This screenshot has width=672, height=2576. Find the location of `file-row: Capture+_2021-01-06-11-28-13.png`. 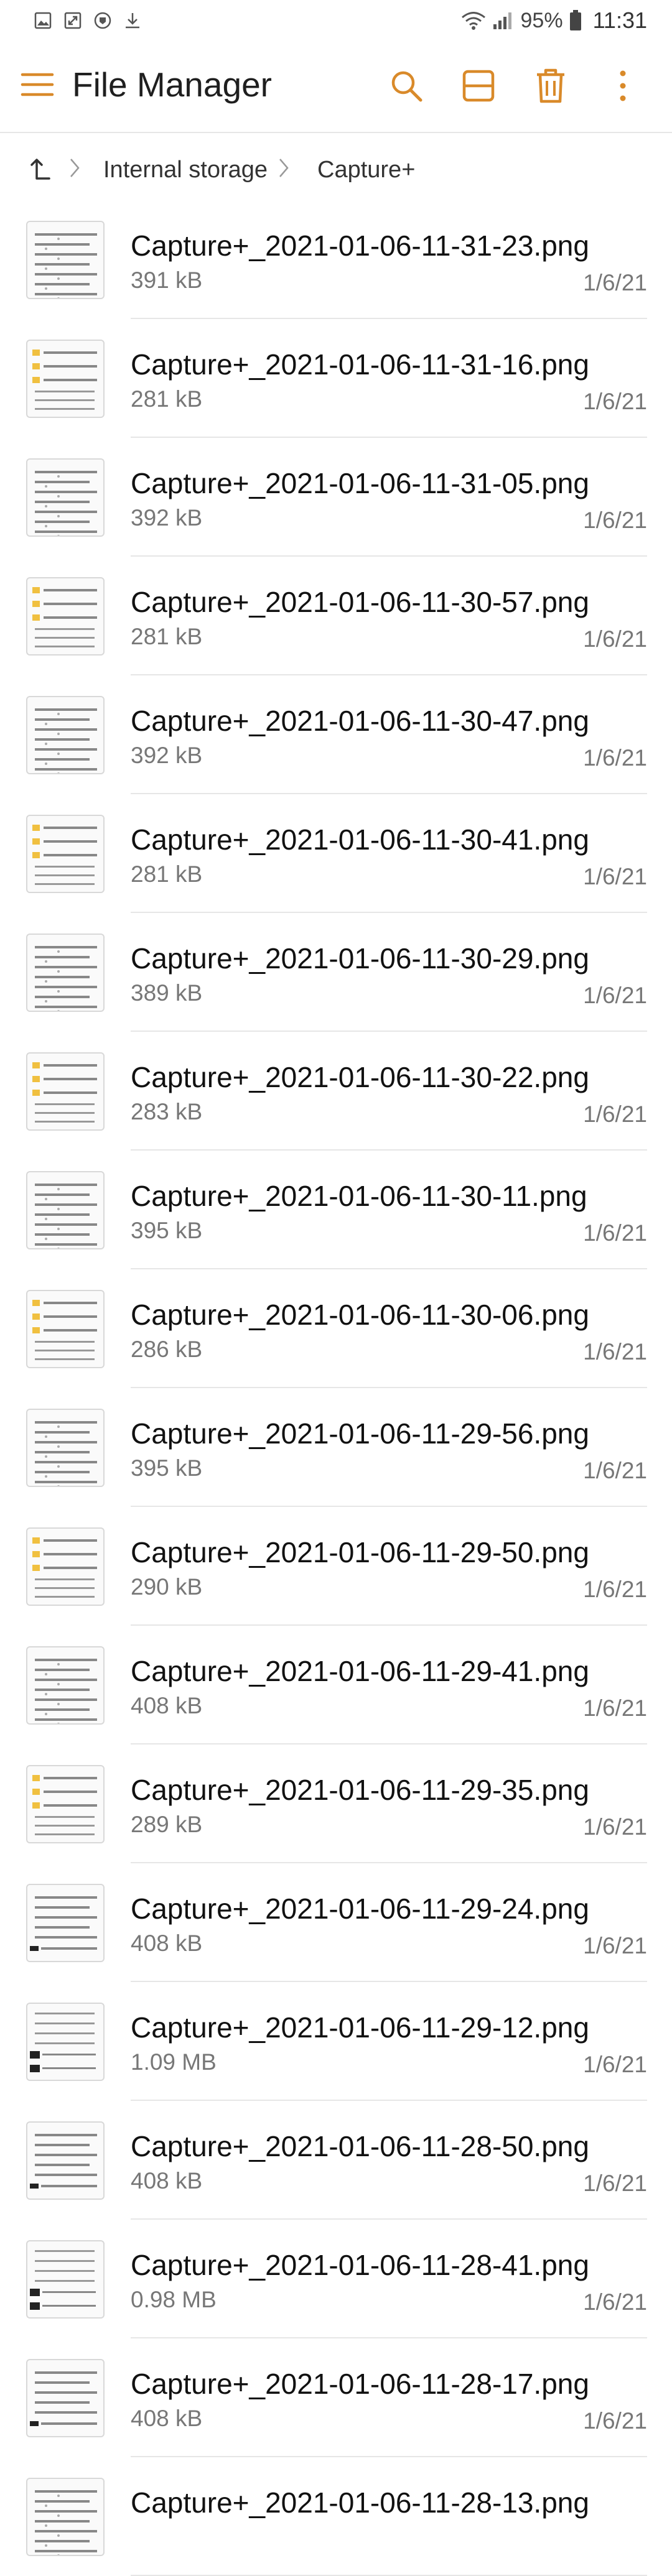

file-row: Capture+_2021-01-06-11-28-13.png is located at coordinates (336, 2516).